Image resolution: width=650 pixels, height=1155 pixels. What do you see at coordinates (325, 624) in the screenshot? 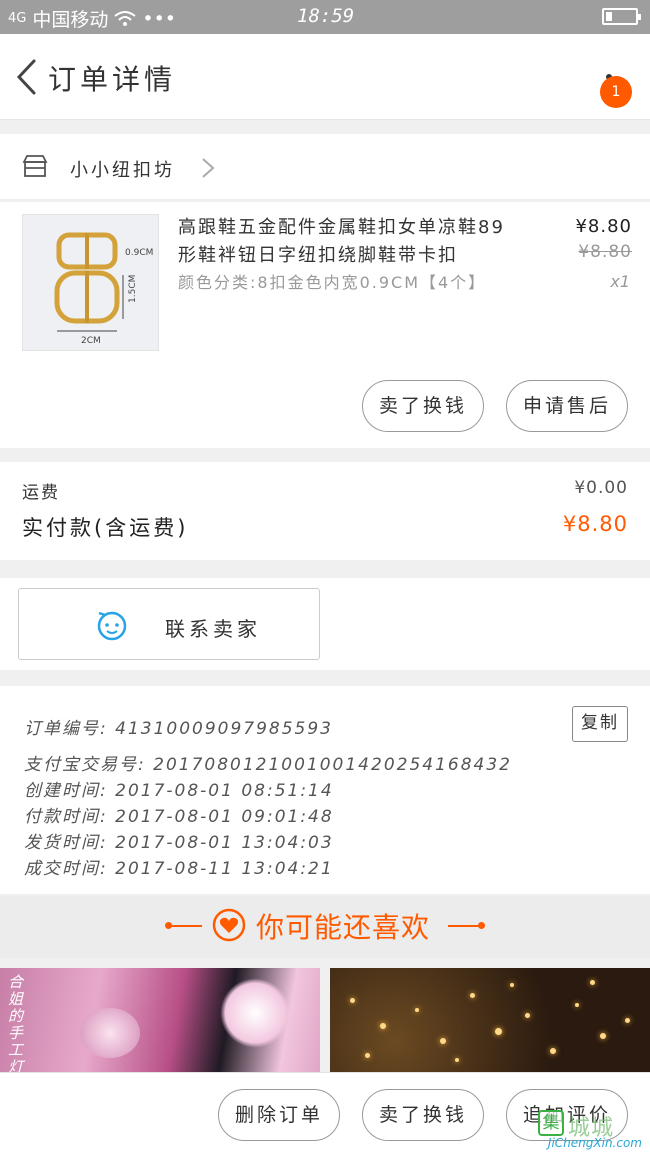
I see `contact-section: 联系卖家` at bounding box center [325, 624].